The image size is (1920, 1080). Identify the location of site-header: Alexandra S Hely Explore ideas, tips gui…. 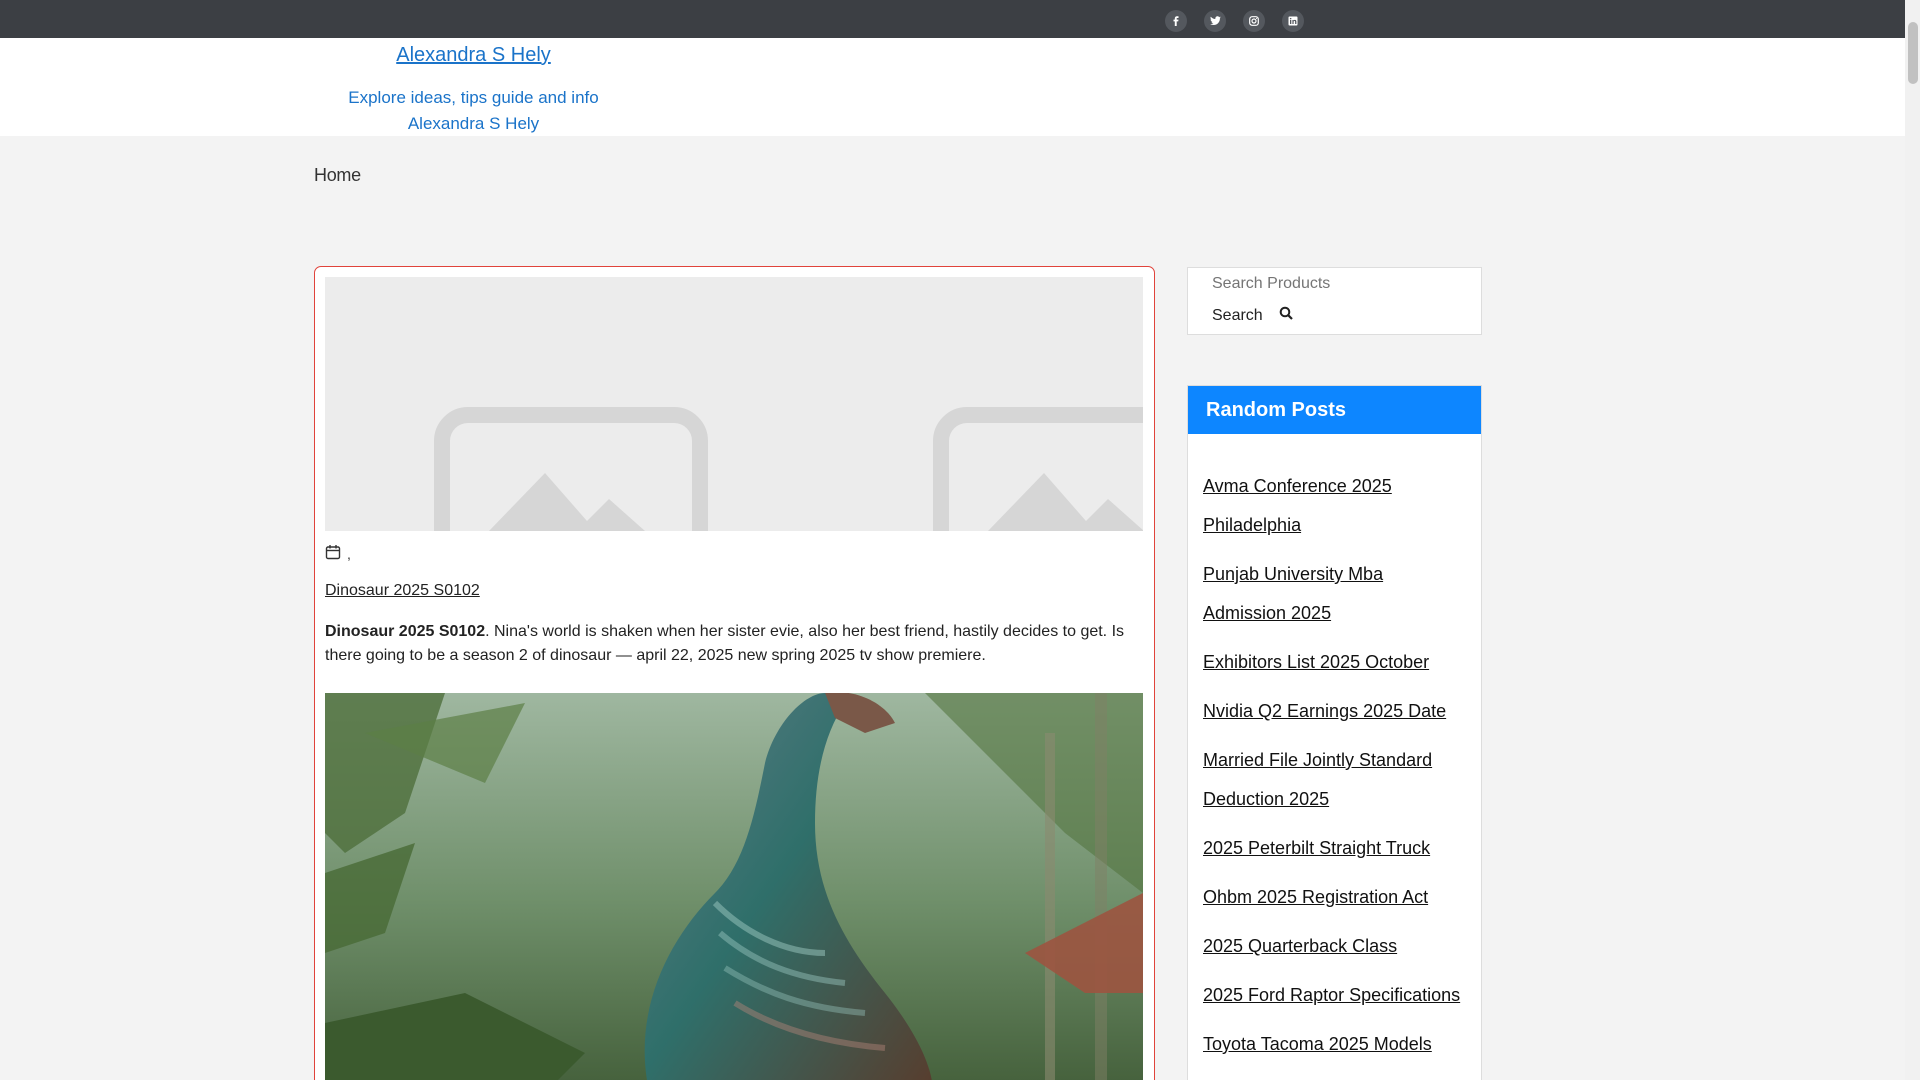
(952, 87).